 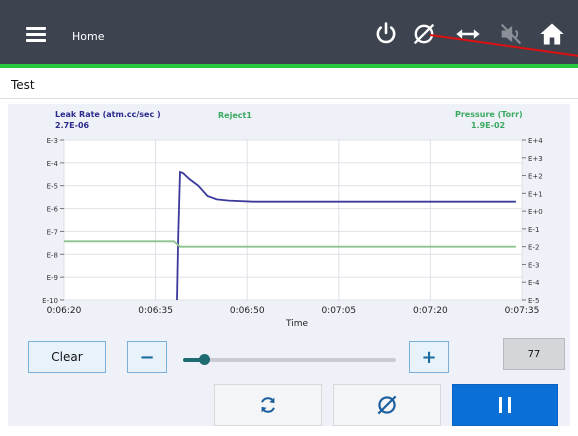 I want to click on pause-button, so click(x=505, y=405).